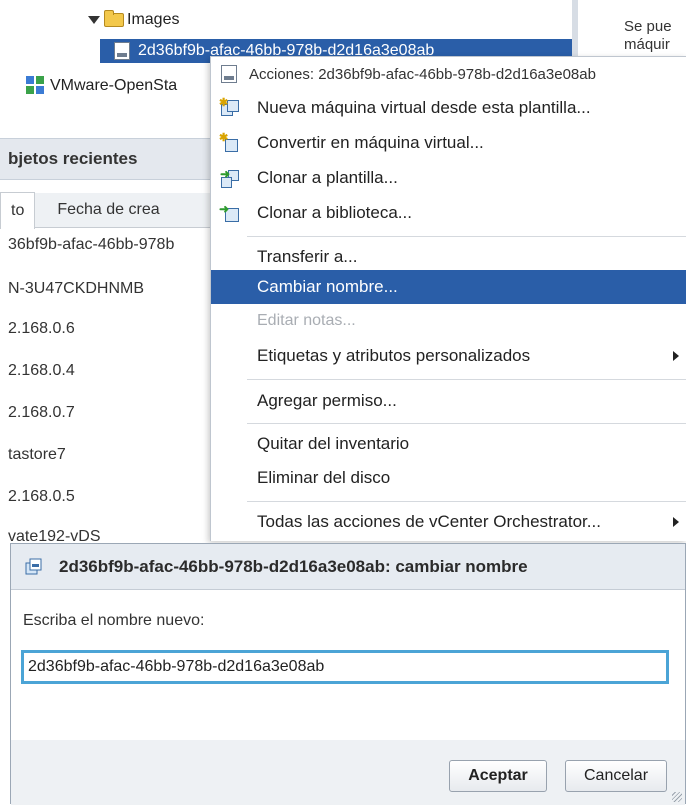  I want to click on right-panel-text-1: Se pue, so click(648, 26).